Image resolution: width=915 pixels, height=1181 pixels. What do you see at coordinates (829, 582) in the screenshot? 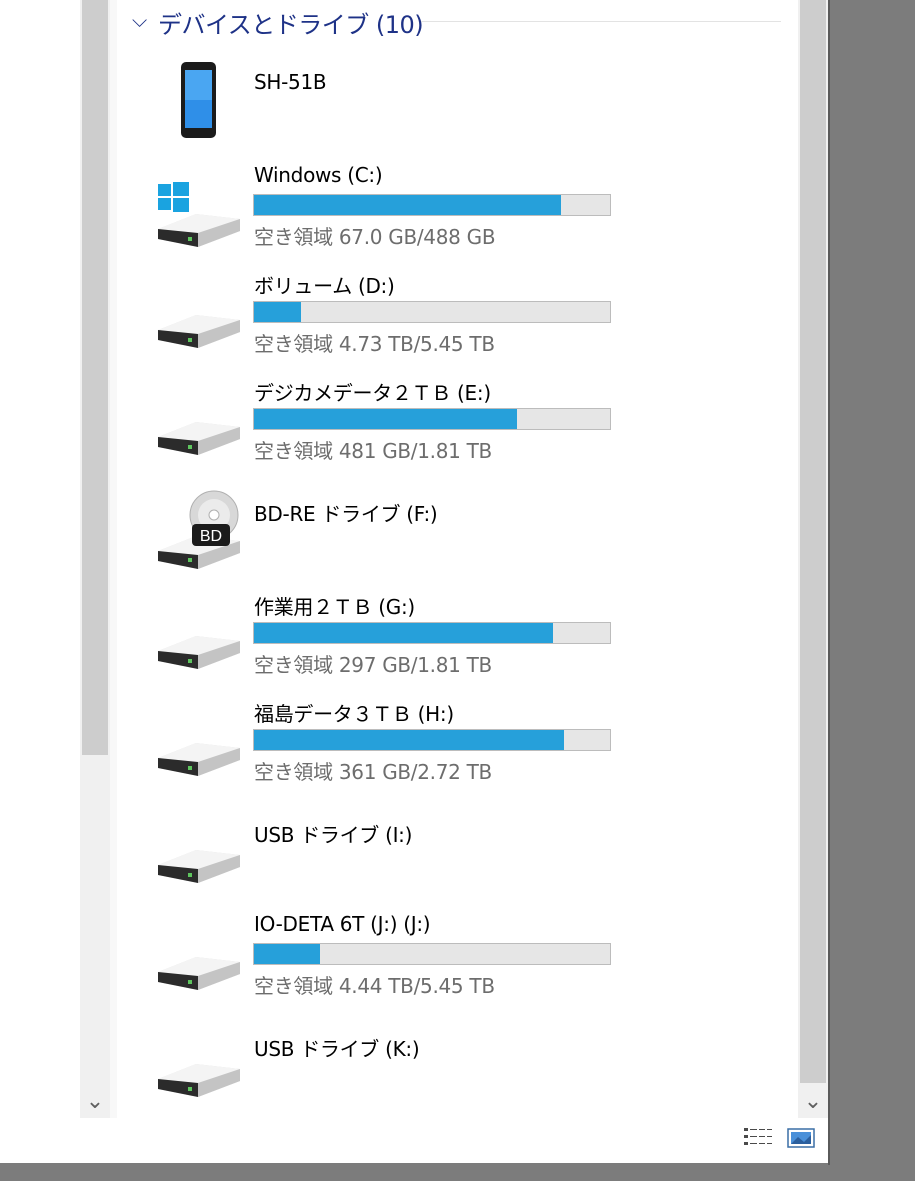
I see `window-border` at bounding box center [829, 582].